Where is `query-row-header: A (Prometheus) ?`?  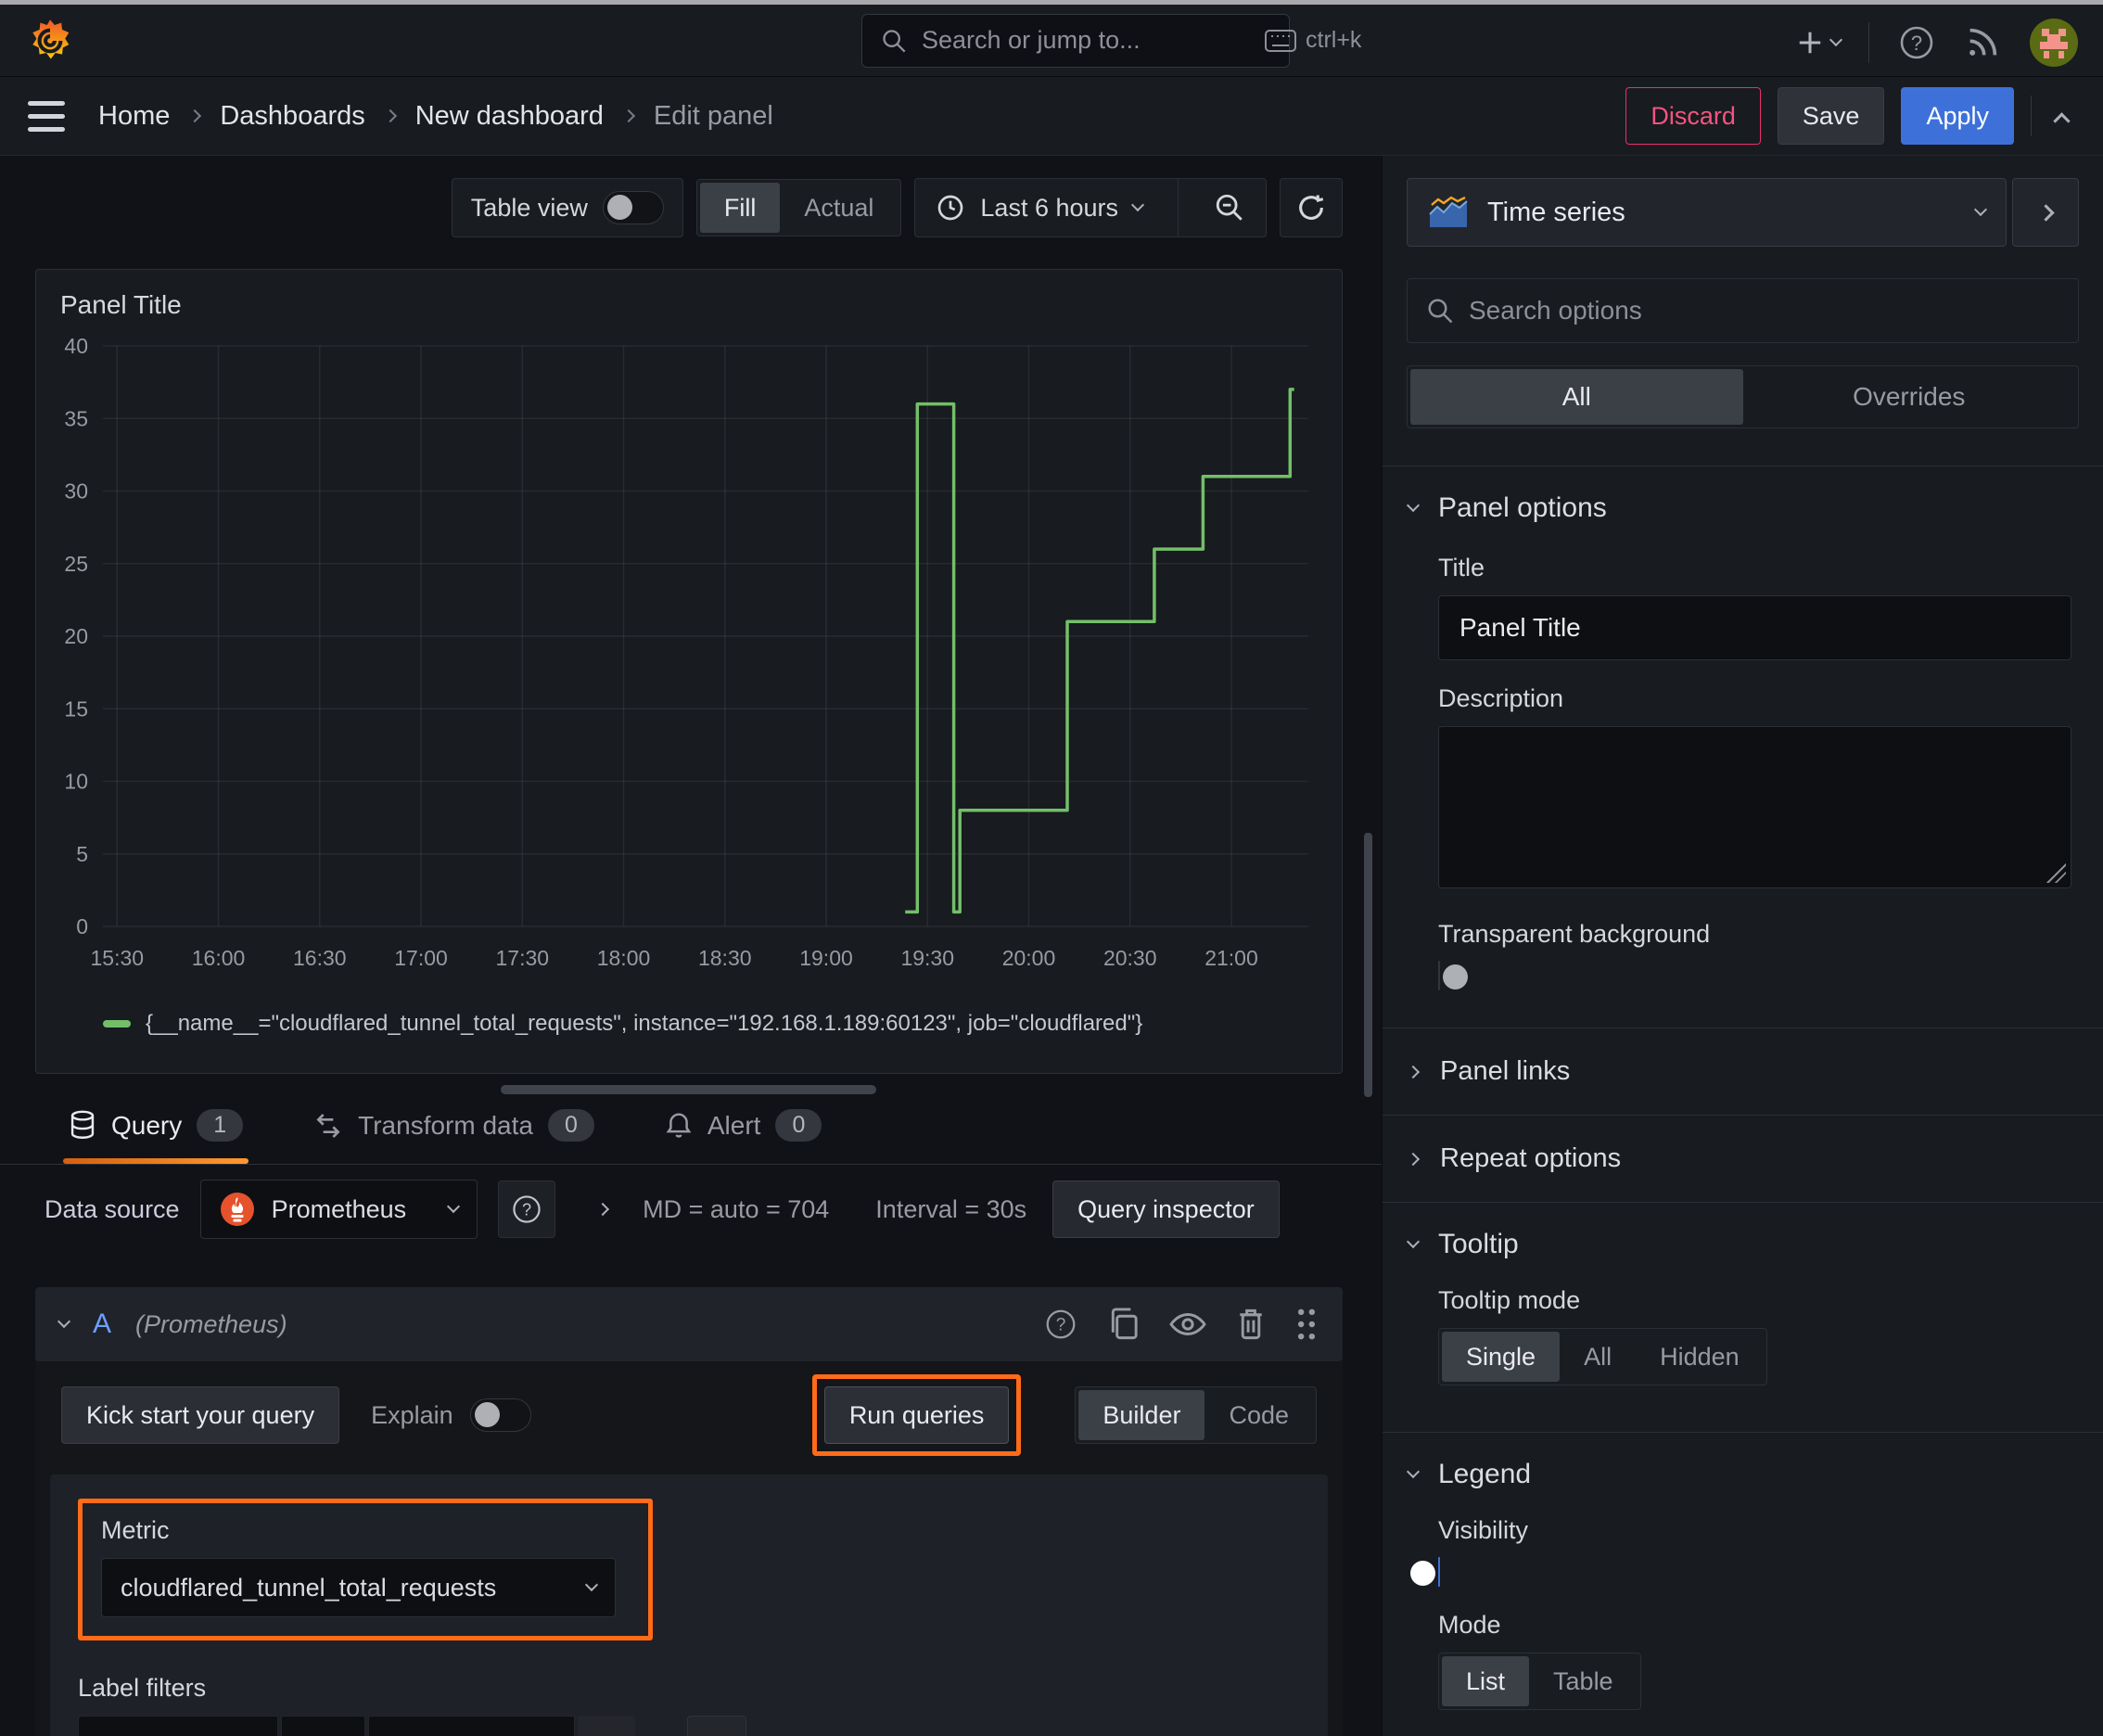
query-row-header: A (Prometheus) ? is located at coordinates (689, 1324).